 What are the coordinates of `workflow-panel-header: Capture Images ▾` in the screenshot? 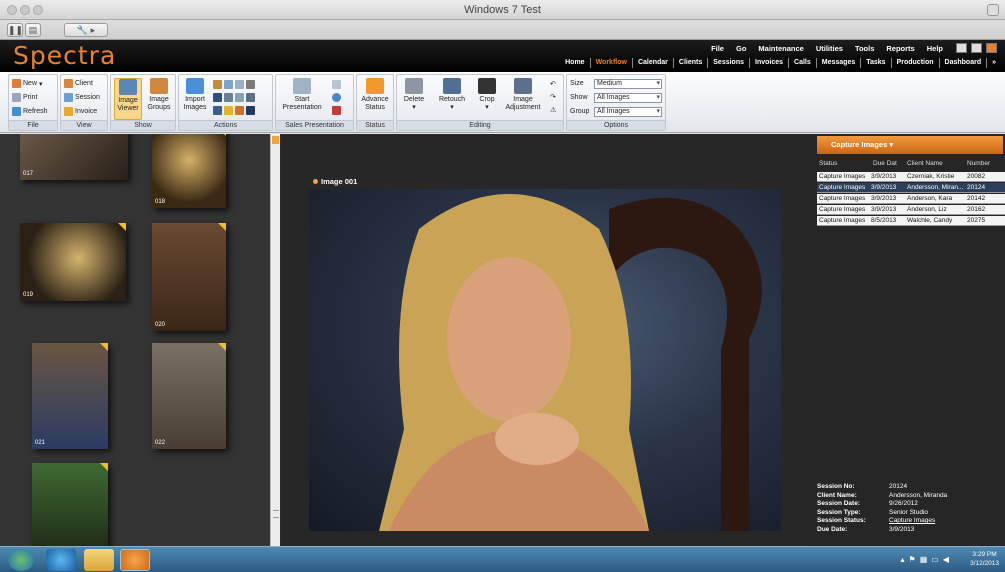 It's located at (910, 145).